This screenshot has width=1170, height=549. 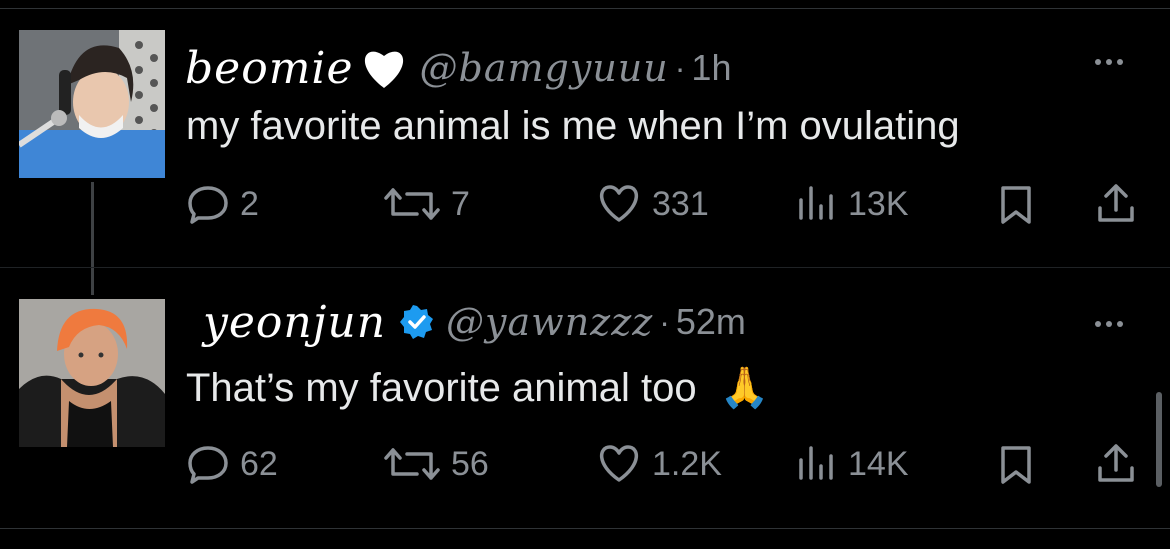 I want to click on retweet-button: 7, so click(x=426, y=204).